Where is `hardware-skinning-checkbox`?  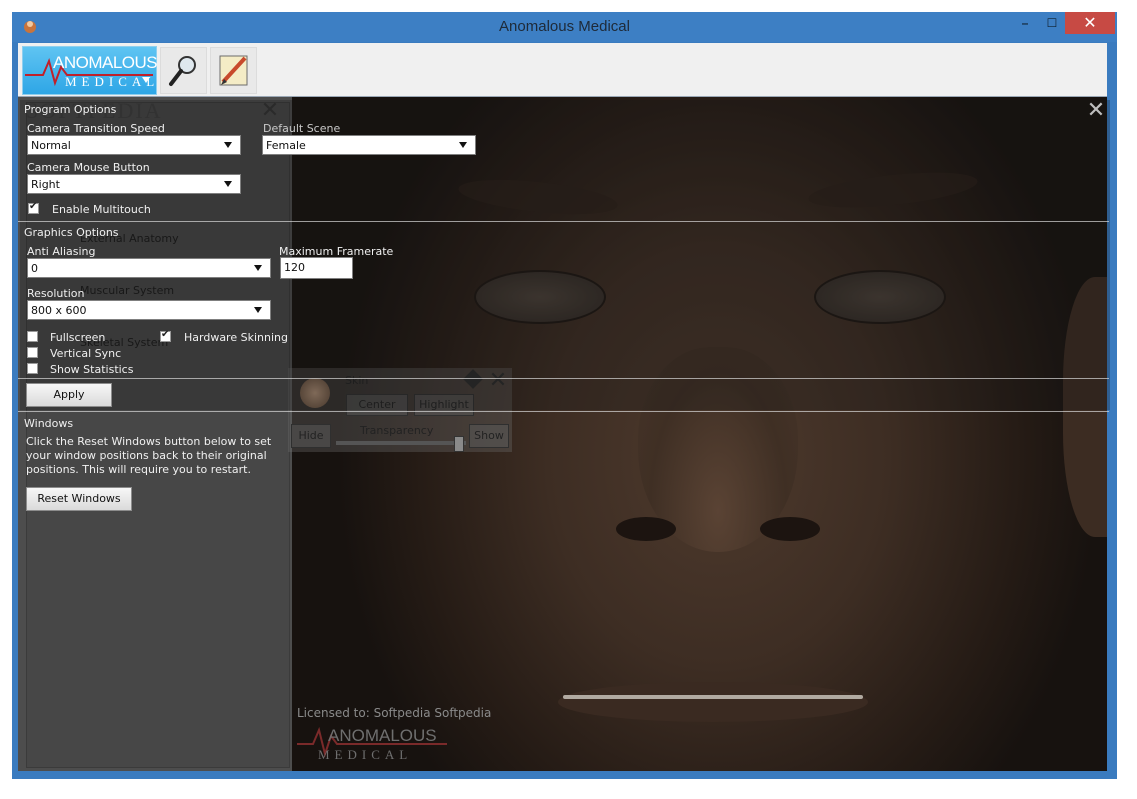
hardware-skinning-checkbox is located at coordinates (165, 335).